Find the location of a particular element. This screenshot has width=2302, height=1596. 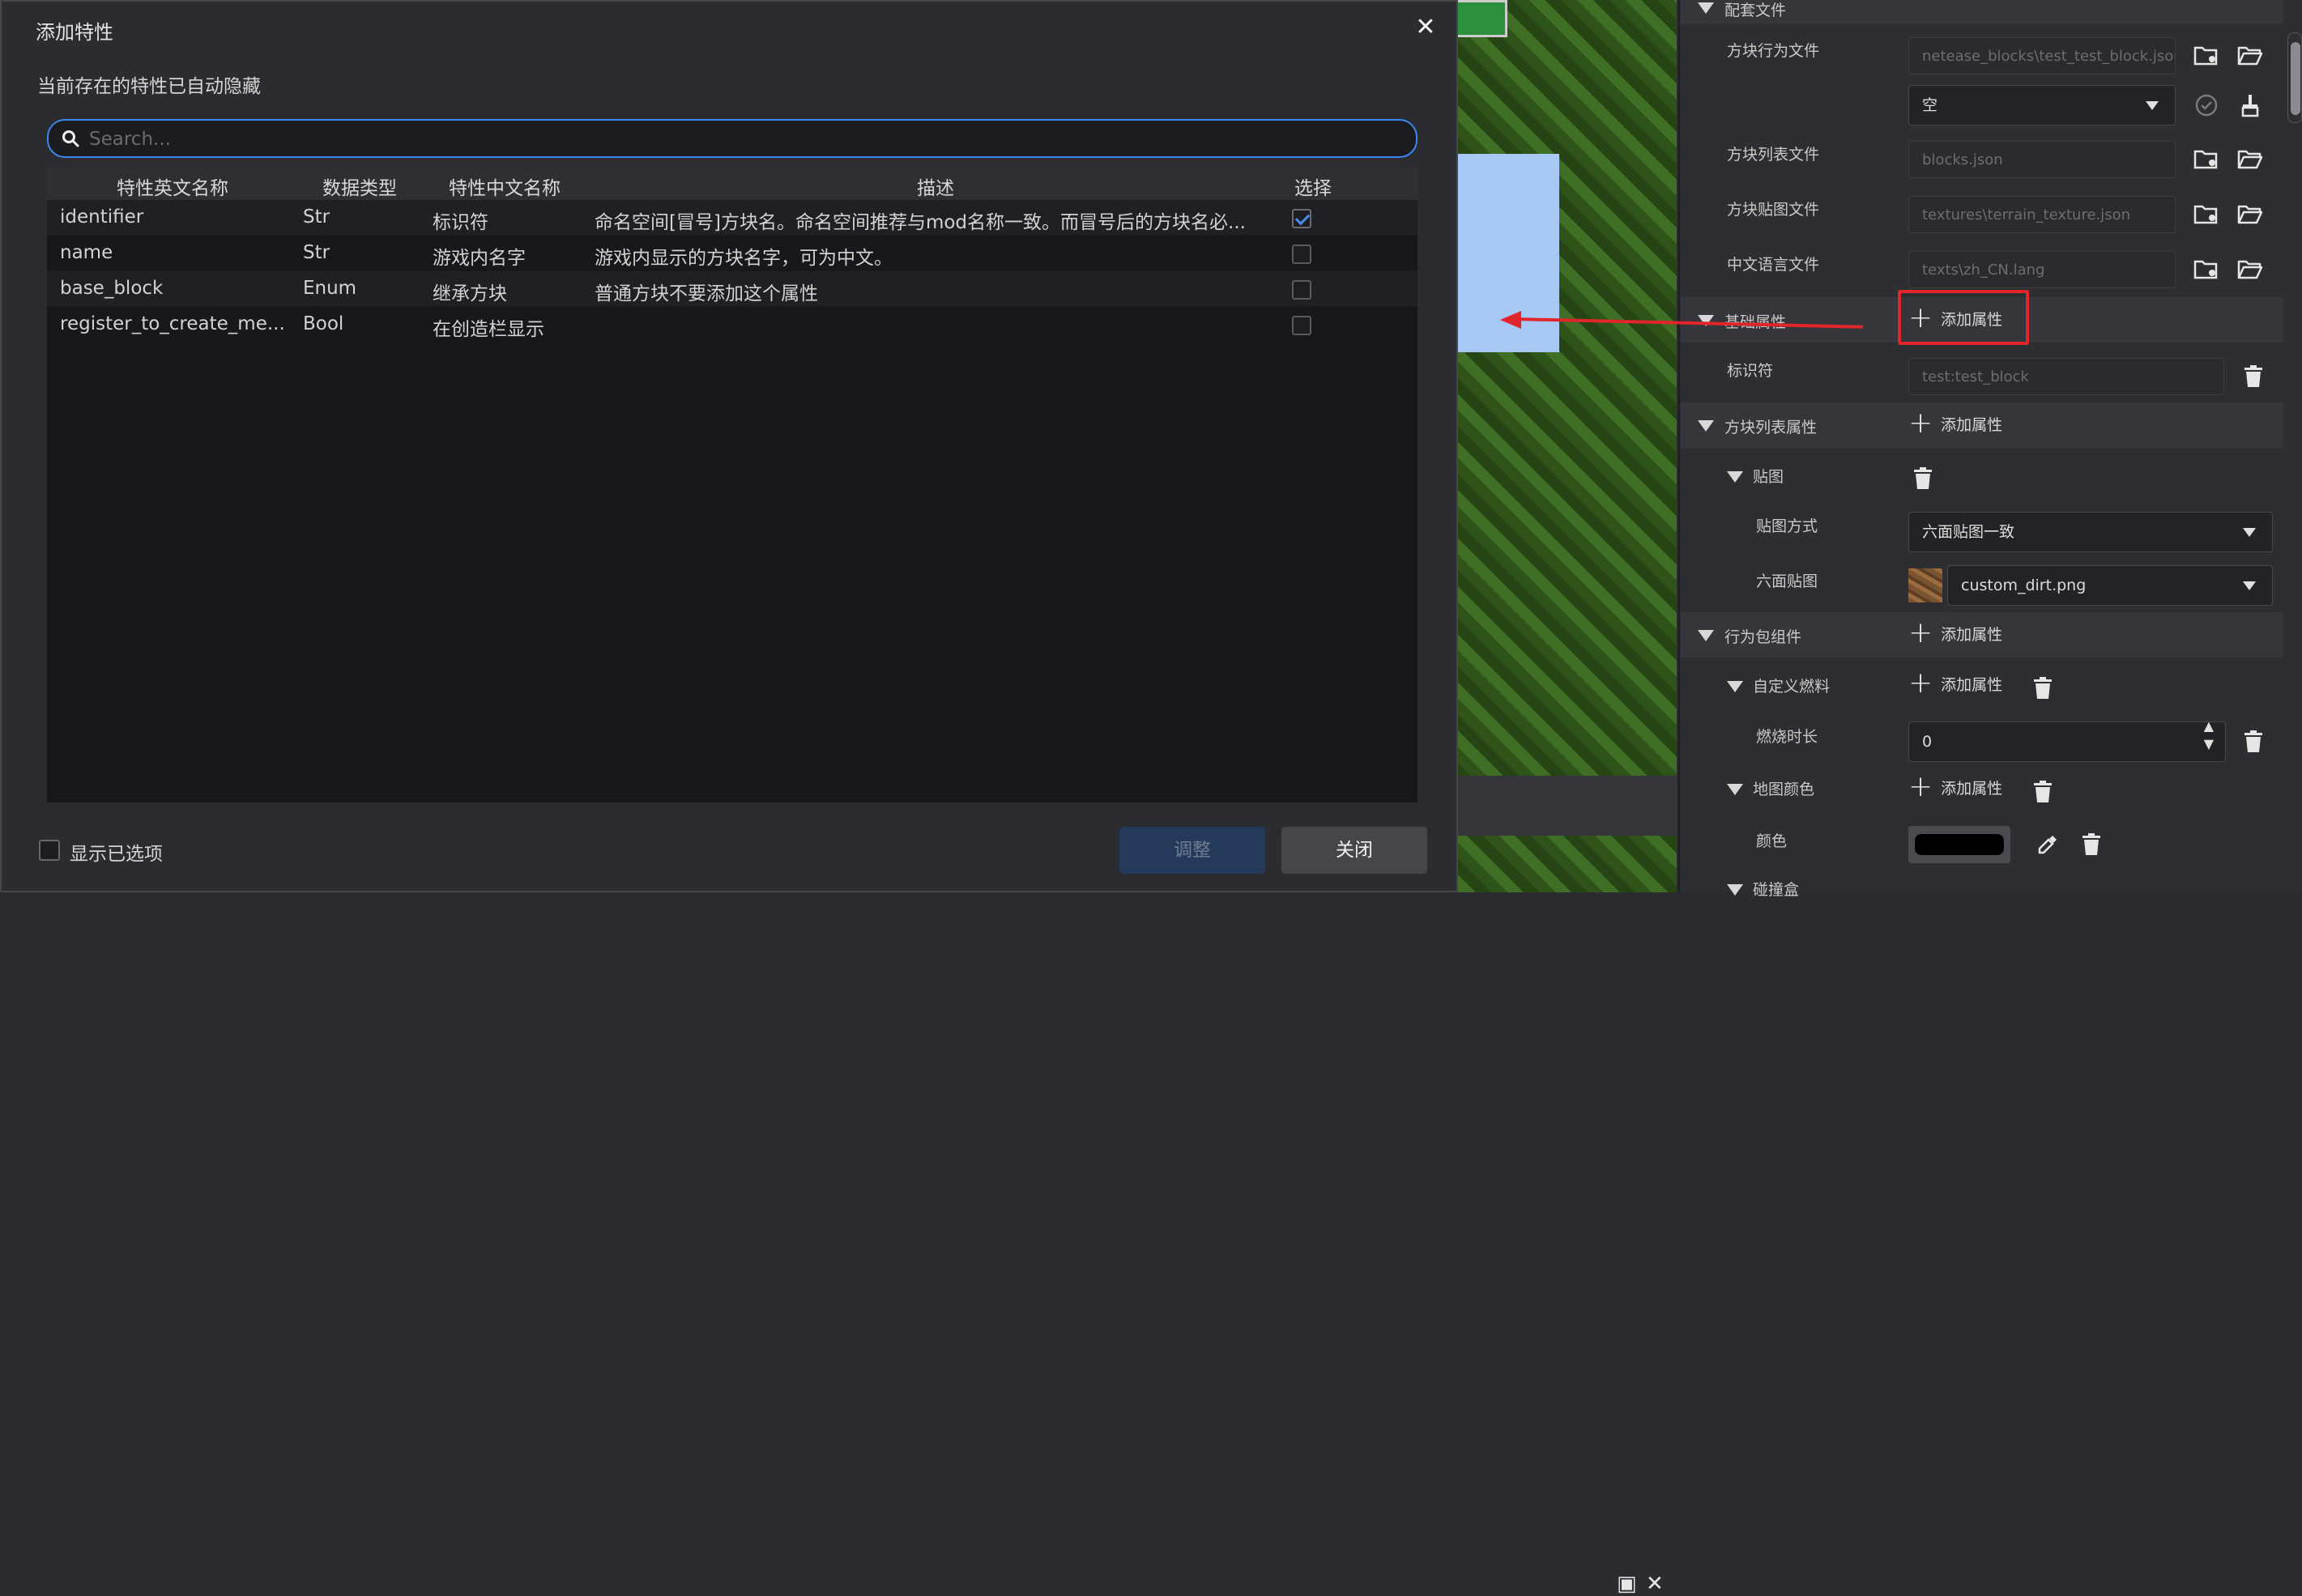

section-block-list-attrs: 方块列表属性 + 添加属性 is located at coordinates (1982, 425).